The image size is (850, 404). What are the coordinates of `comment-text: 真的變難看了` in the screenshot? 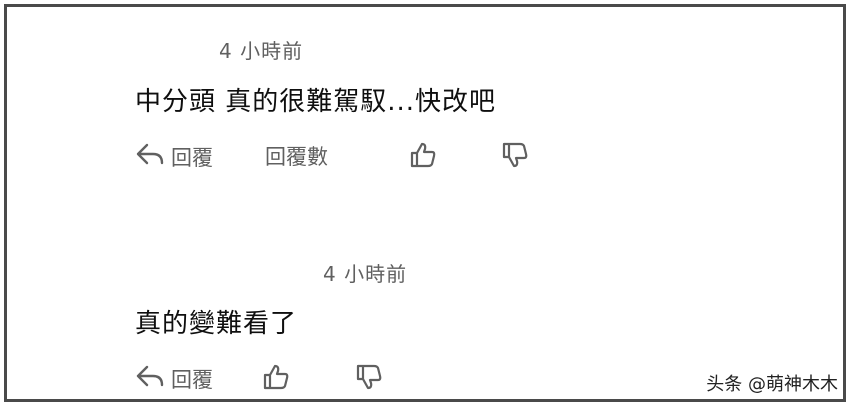 It's located at (216, 324).